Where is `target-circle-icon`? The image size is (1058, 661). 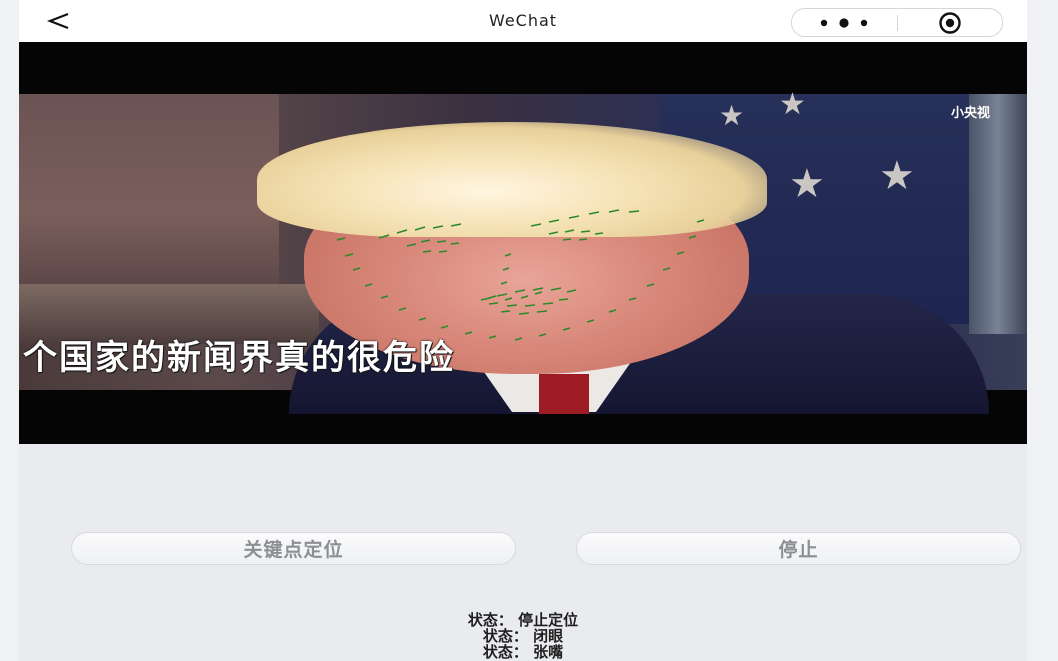 target-circle-icon is located at coordinates (950, 22).